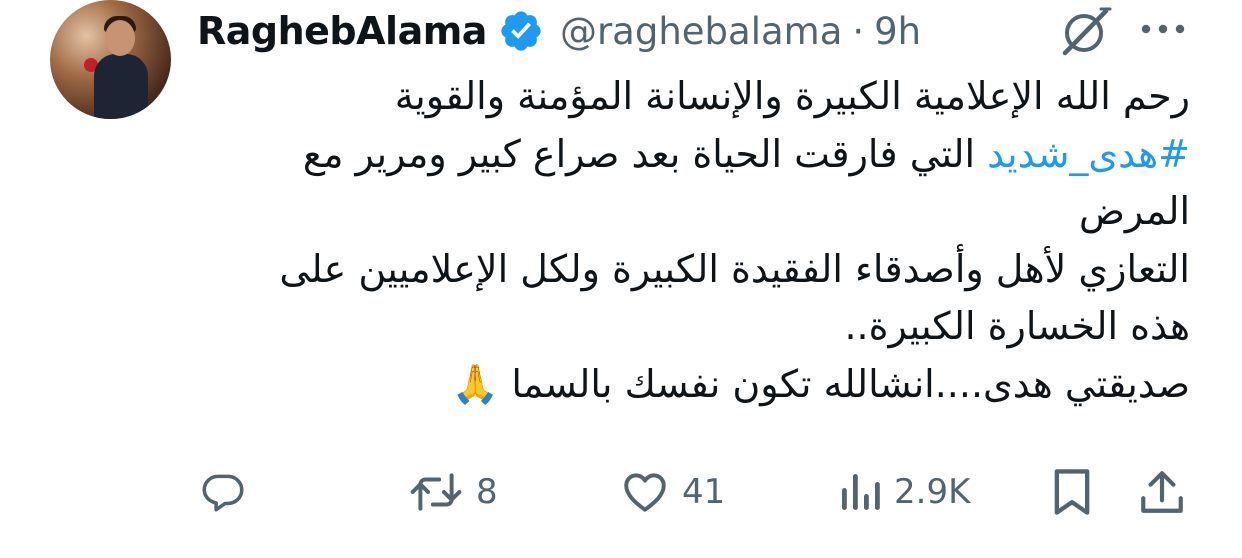 This screenshot has width=1242, height=558. What do you see at coordinates (342, 31) in the screenshot?
I see `display-name: RaghebAlama` at bounding box center [342, 31].